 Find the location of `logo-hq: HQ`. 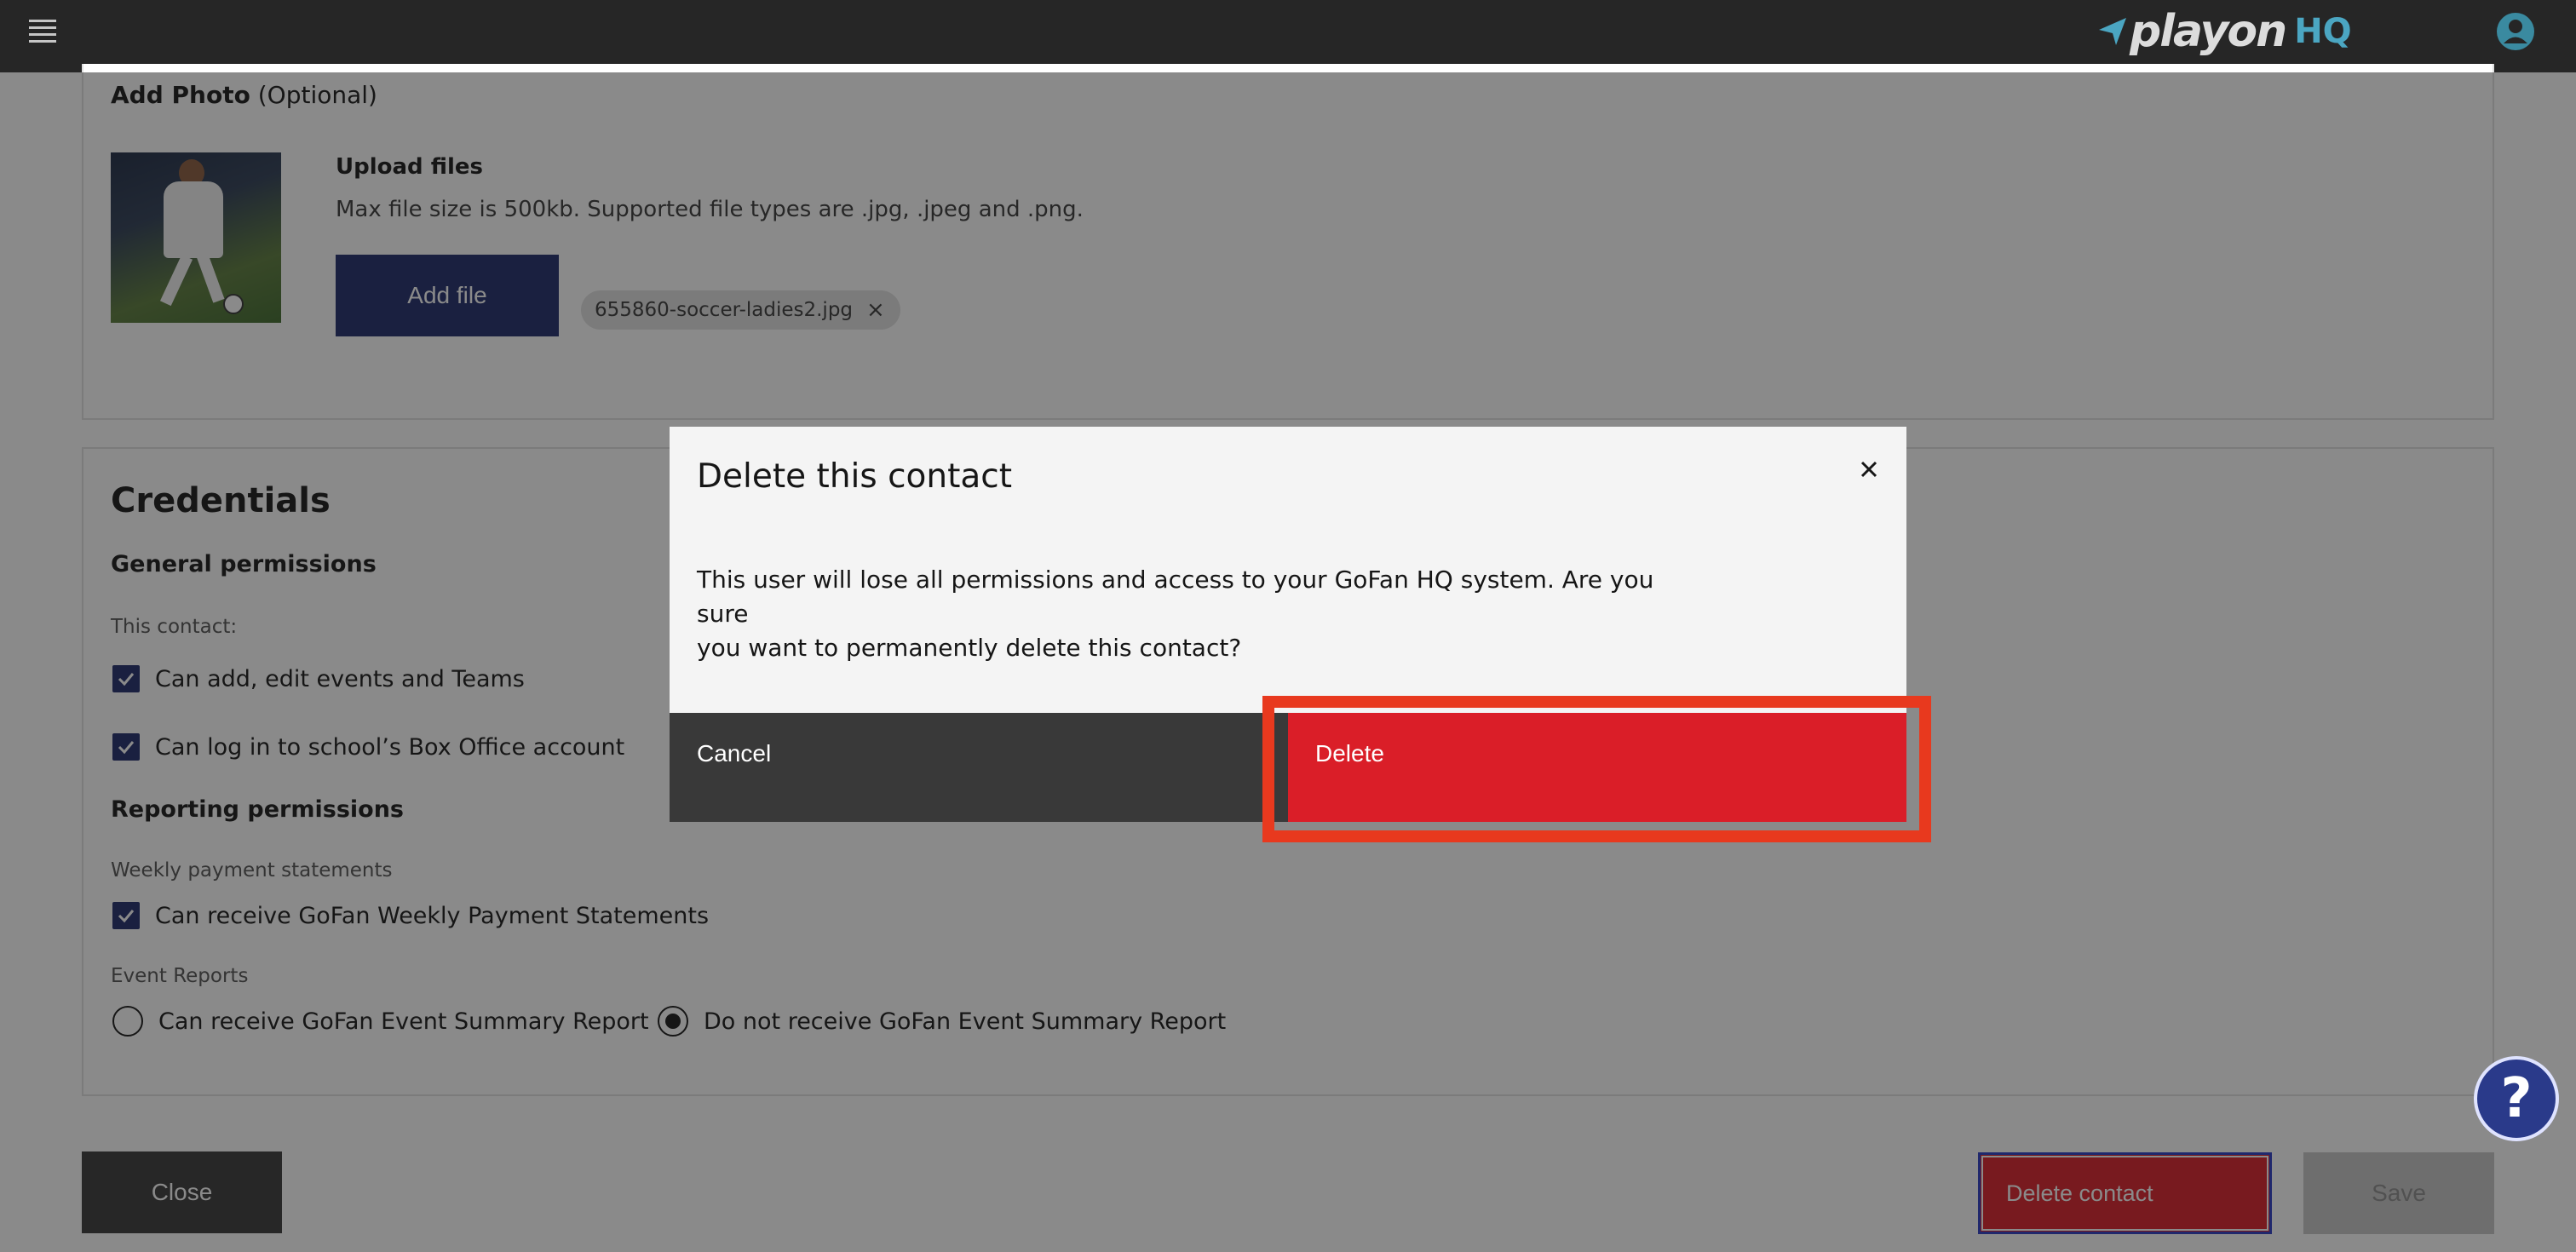

logo-hq: HQ is located at coordinates (2323, 32).